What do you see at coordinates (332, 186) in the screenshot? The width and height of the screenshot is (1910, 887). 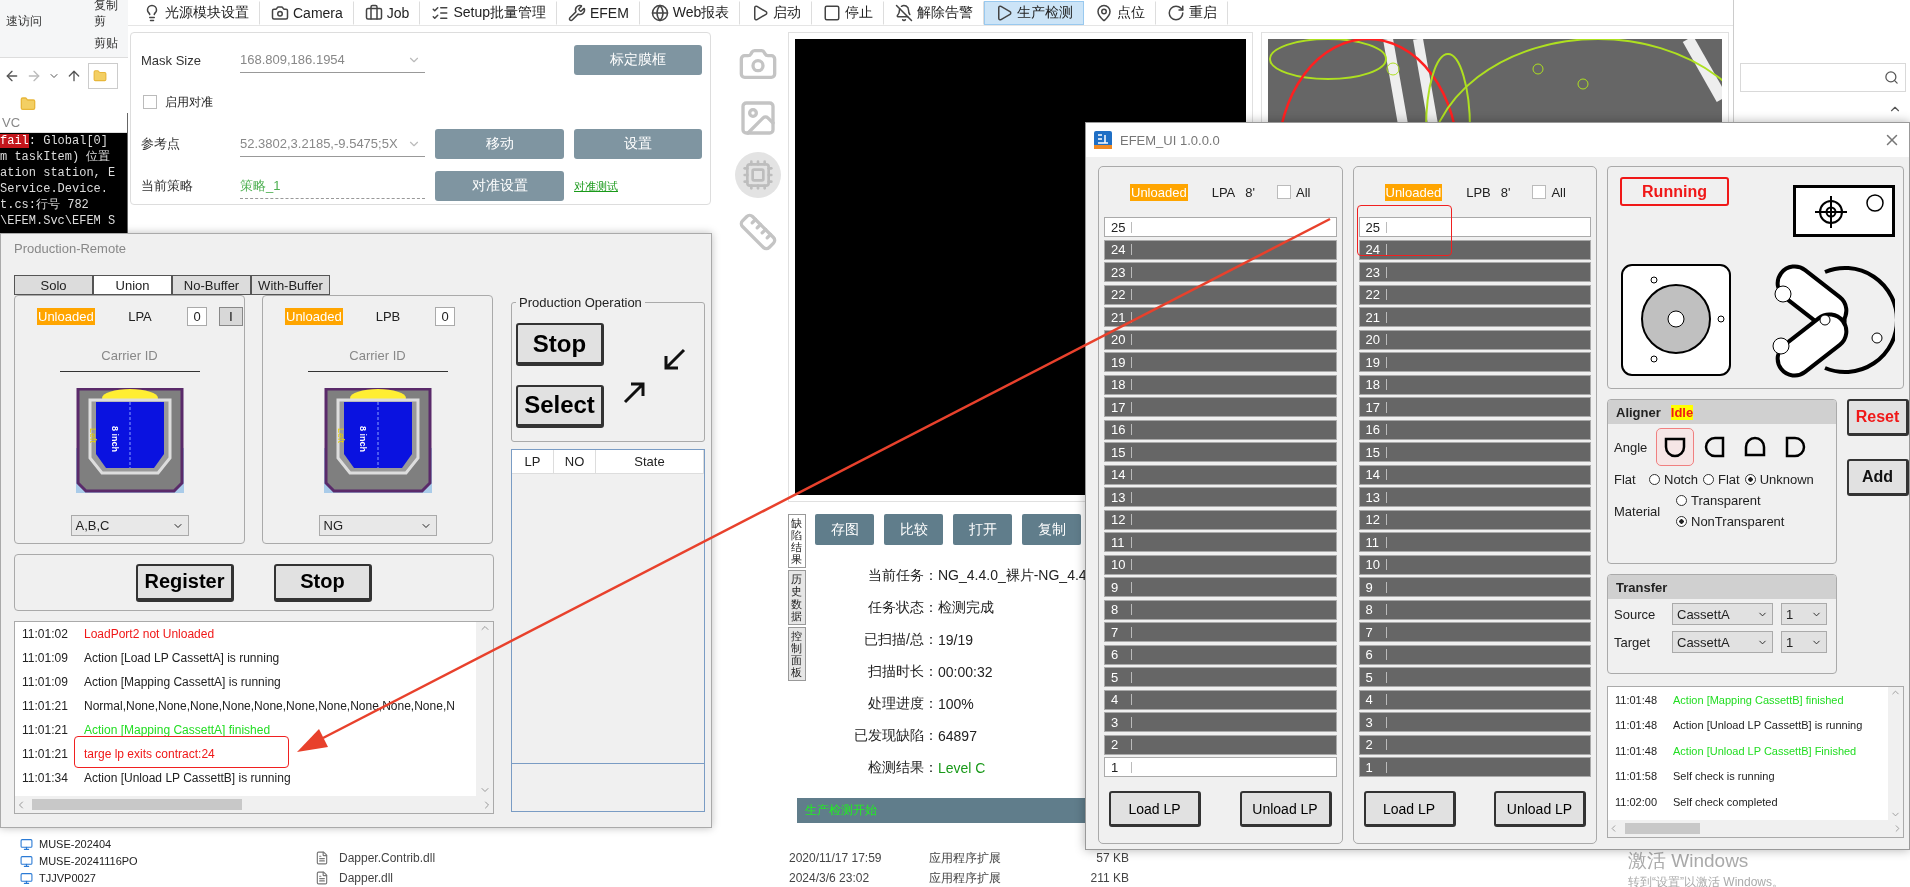 I see `strategy-field: 策略_1` at bounding box center [332, 186].